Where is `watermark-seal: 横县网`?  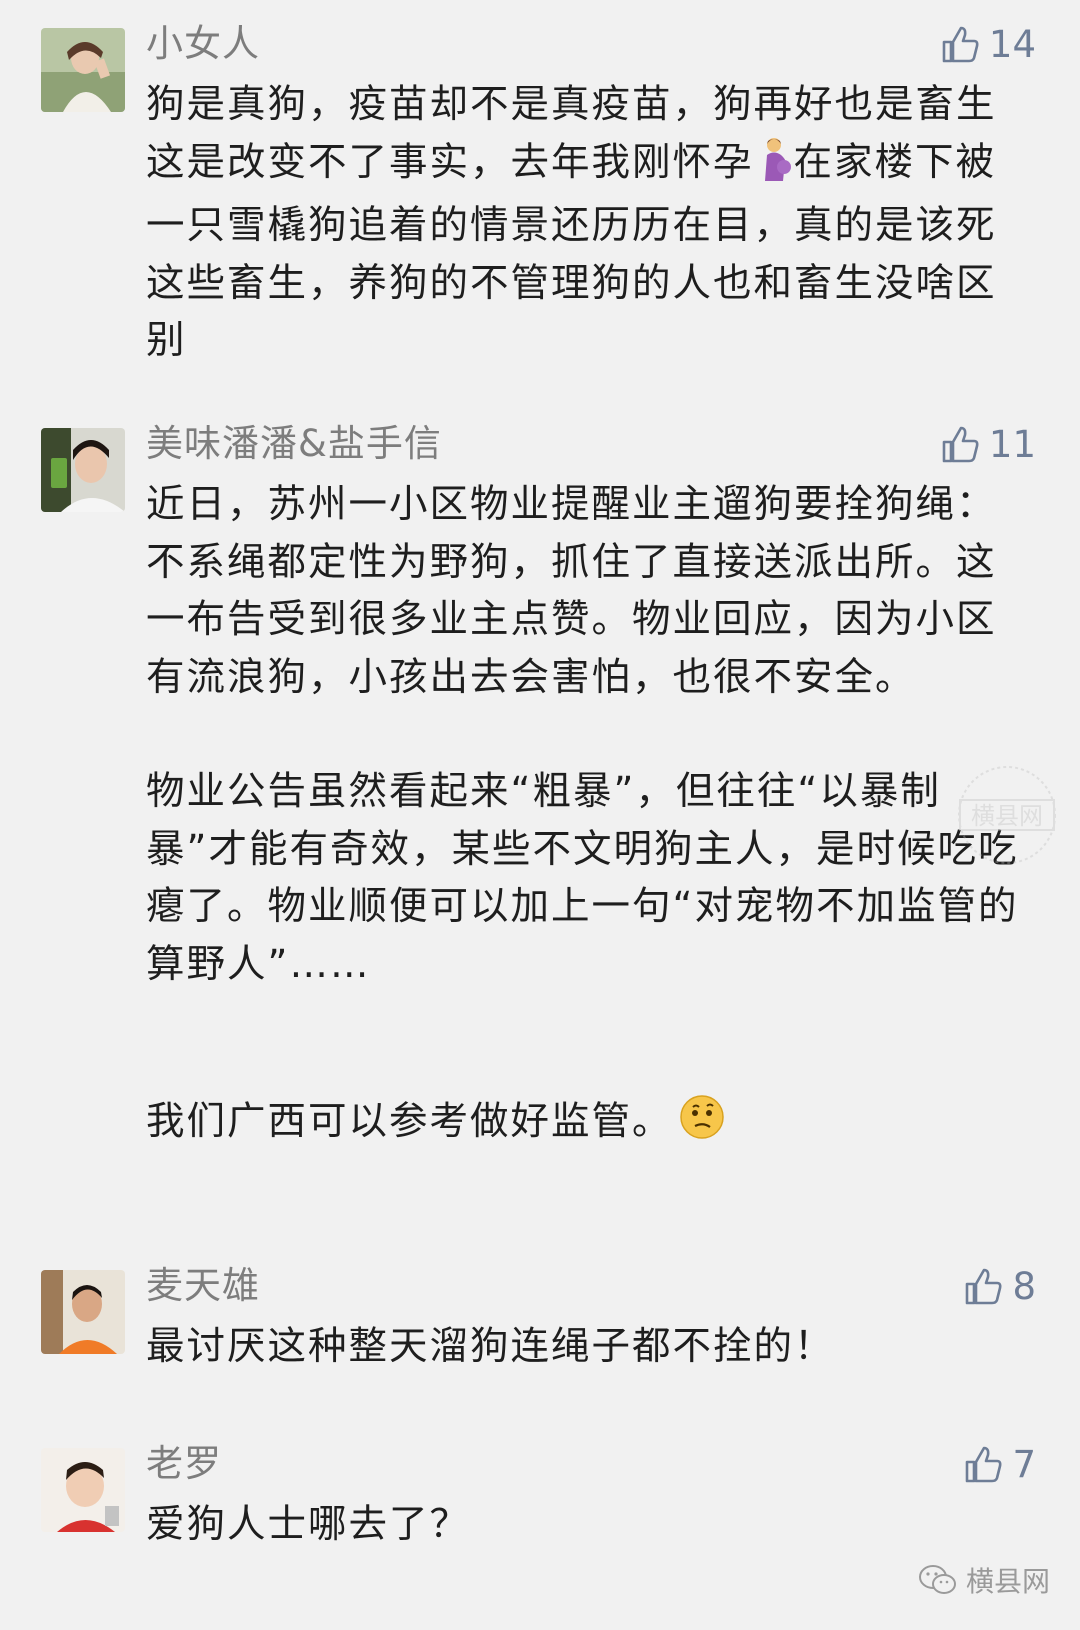
watermark-seal: 横县网 is located at coordinates (1012, 820).